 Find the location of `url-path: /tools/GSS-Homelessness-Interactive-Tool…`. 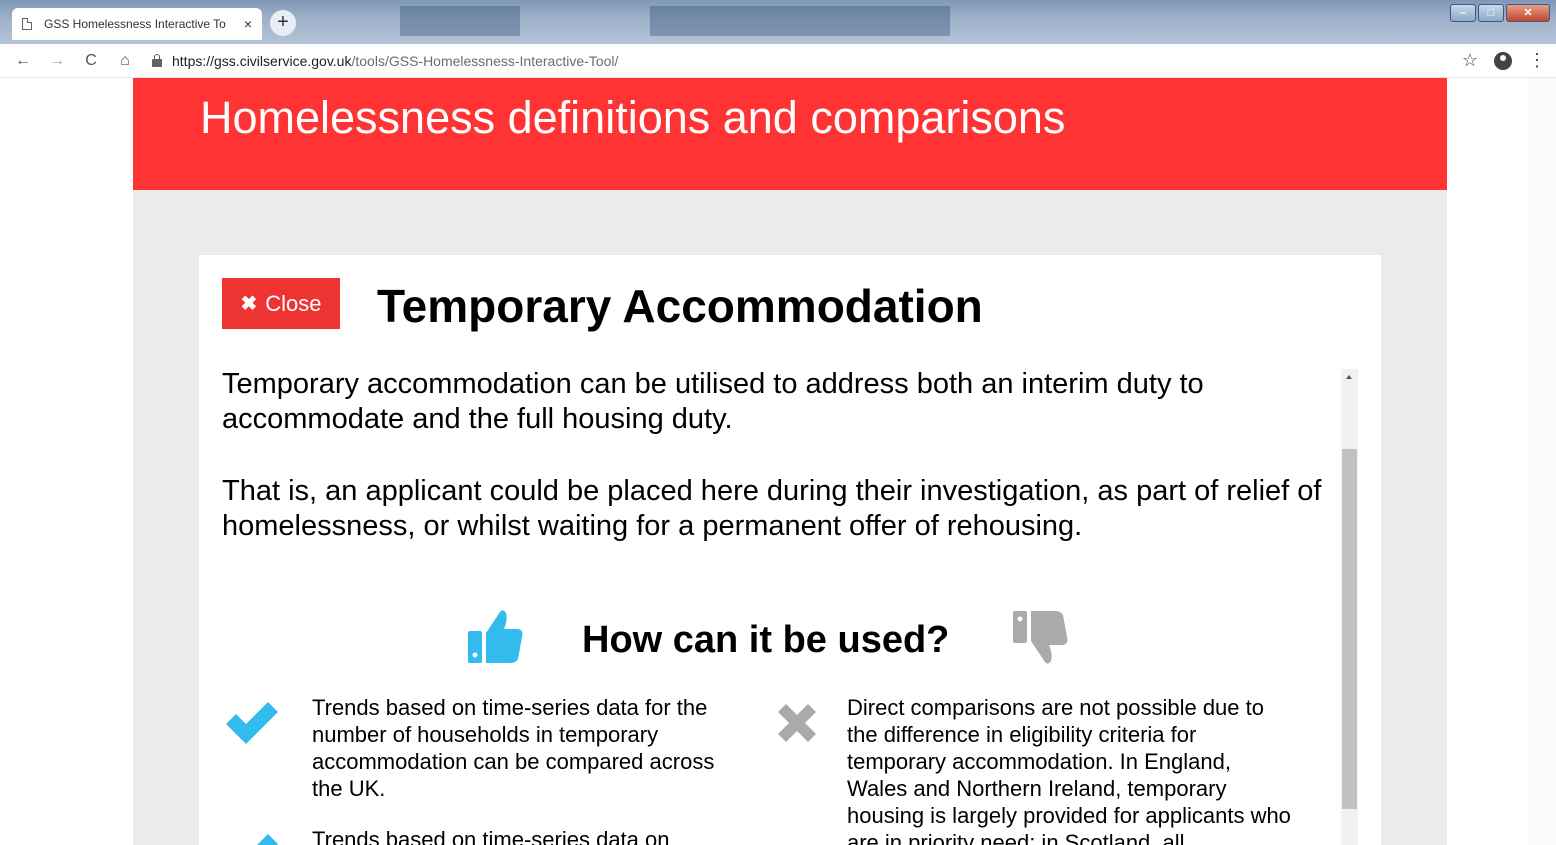

url-path: /tools/GSS-Homelessness-Interactive-Tool… is located at coordinates (485, 60).